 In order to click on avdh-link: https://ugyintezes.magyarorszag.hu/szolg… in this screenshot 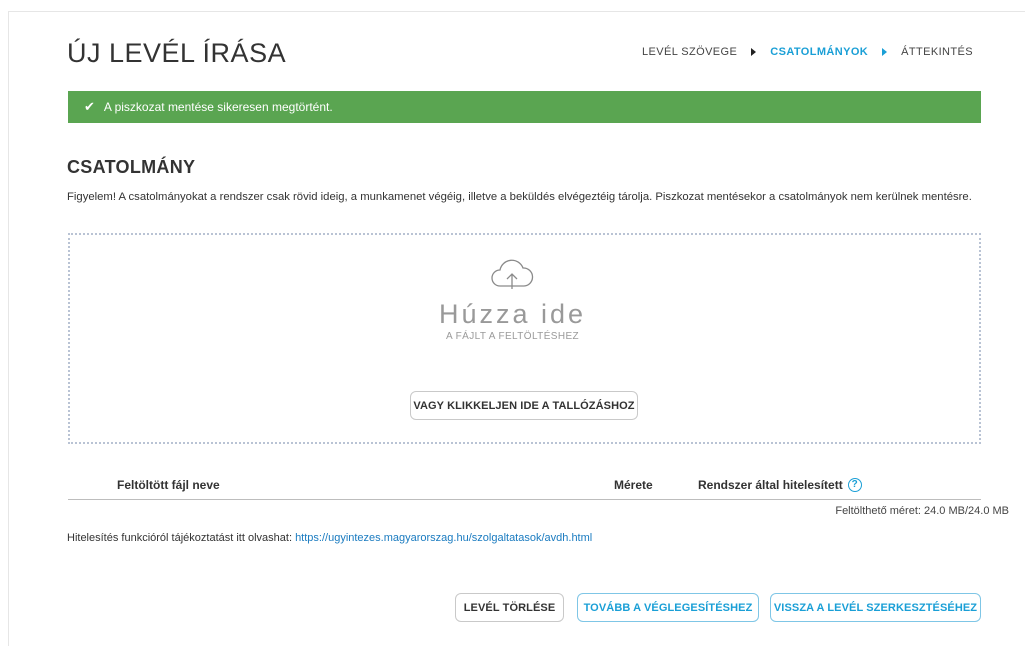, I will do `click(443, 538)`.